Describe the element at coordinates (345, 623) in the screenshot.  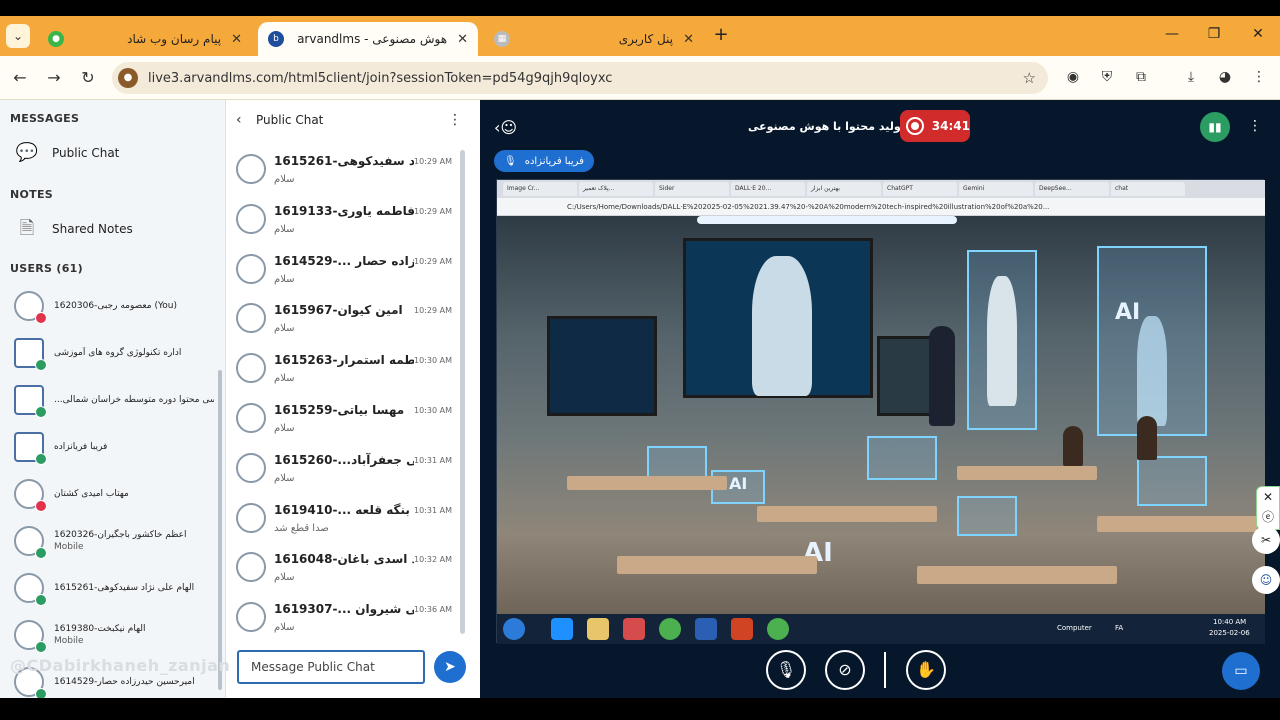
I see `chat-message: 1619307-... سوزنی شیروان10:36 AM سلام` at that location.